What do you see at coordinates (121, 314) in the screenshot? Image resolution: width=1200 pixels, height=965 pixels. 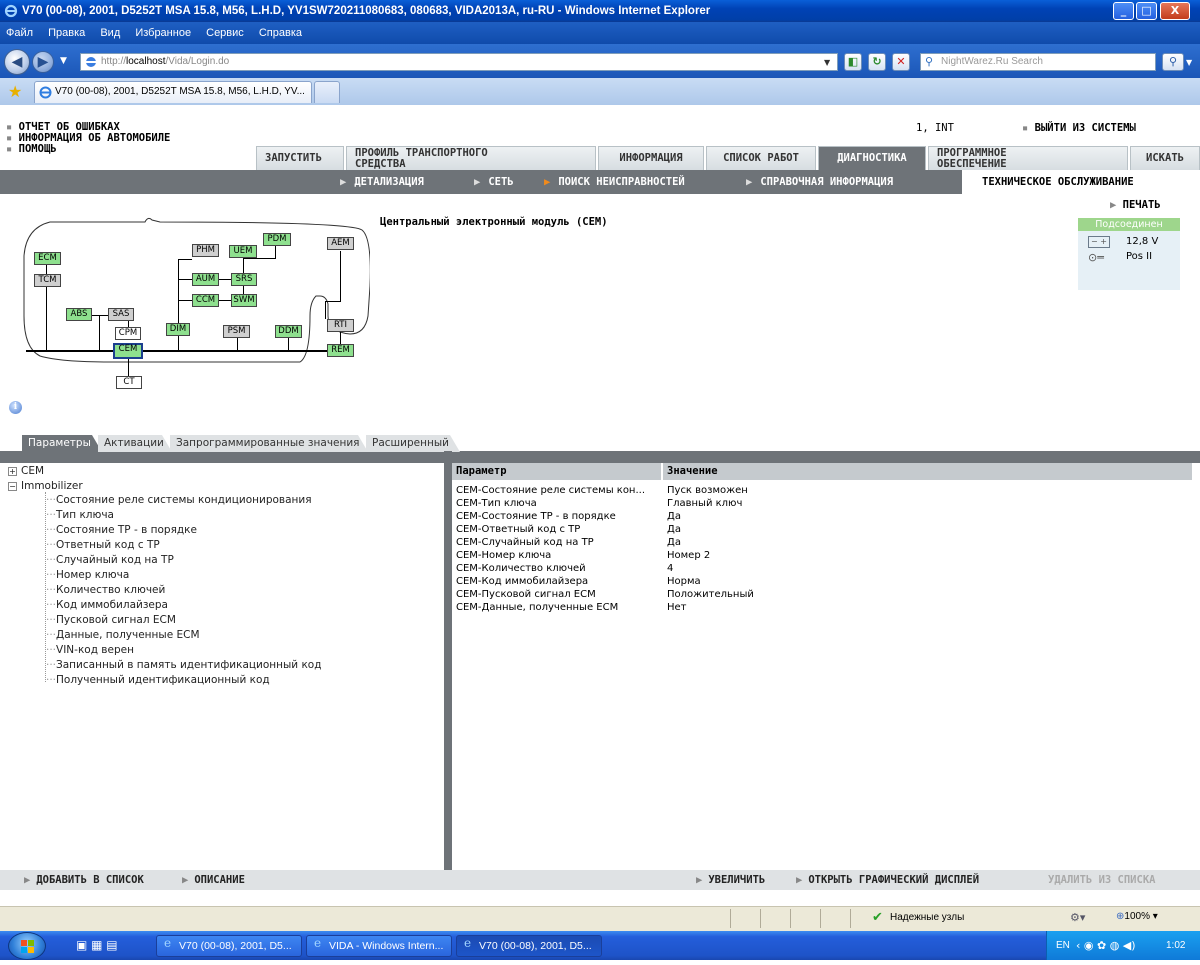 I see `node-sas: SAS` at bounding box center [121, 314].